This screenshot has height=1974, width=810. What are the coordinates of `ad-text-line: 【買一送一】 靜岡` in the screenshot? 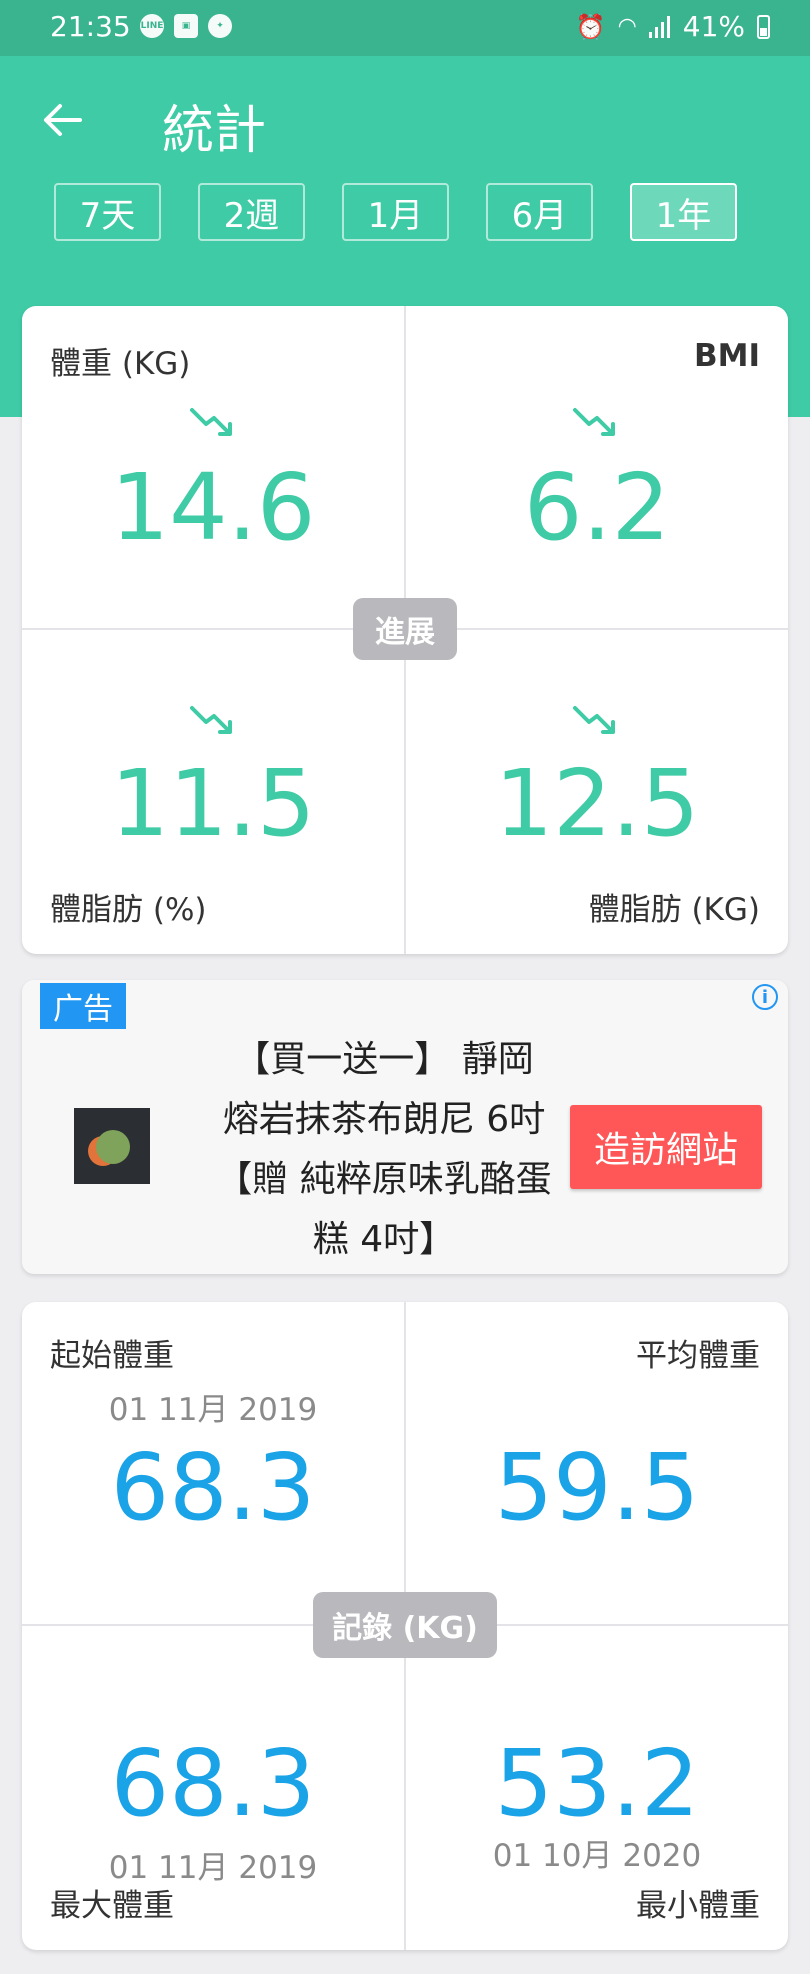 It's located at (384, 1059).